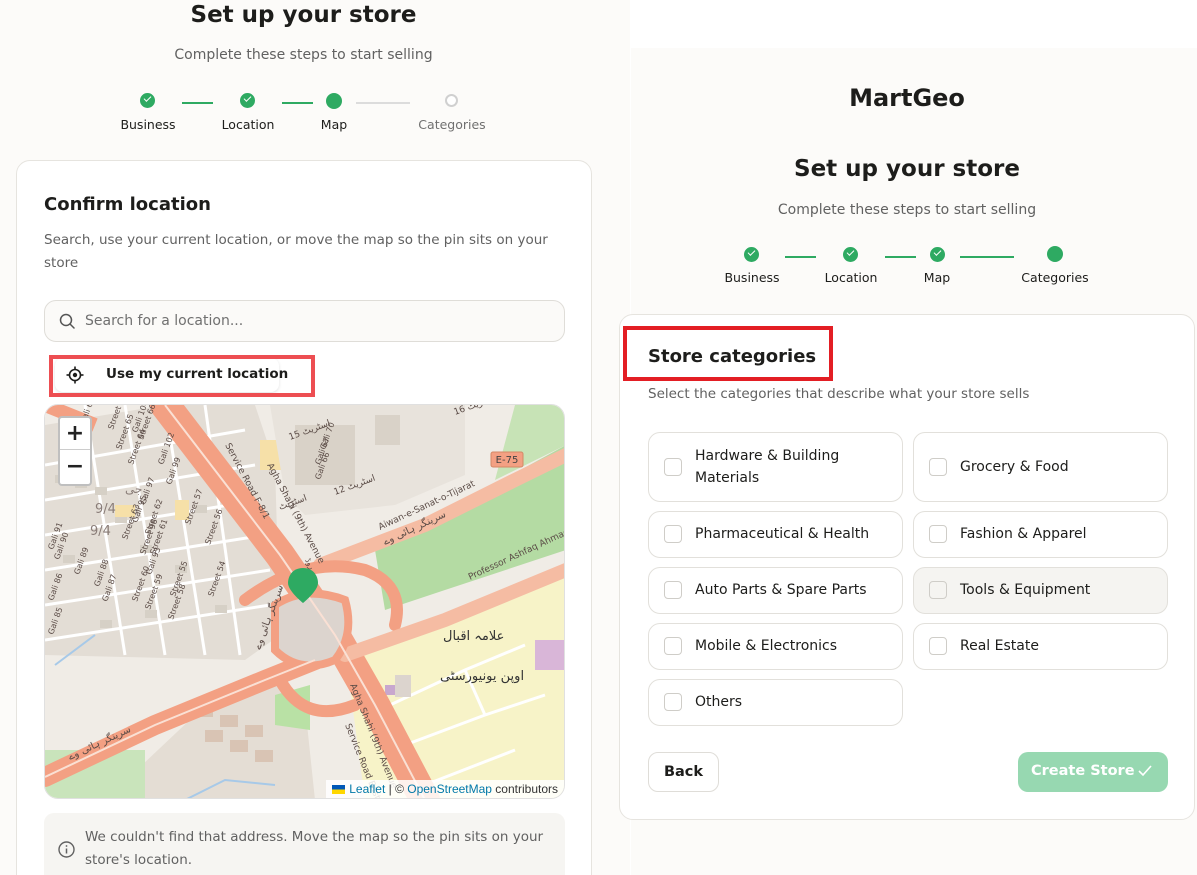 Image resolution: width=1197 pixels, height=875 pixels. What do you see at coordinates (320, 321) in the screenshot?
I see `search-input` at bounding box center [320, 321].